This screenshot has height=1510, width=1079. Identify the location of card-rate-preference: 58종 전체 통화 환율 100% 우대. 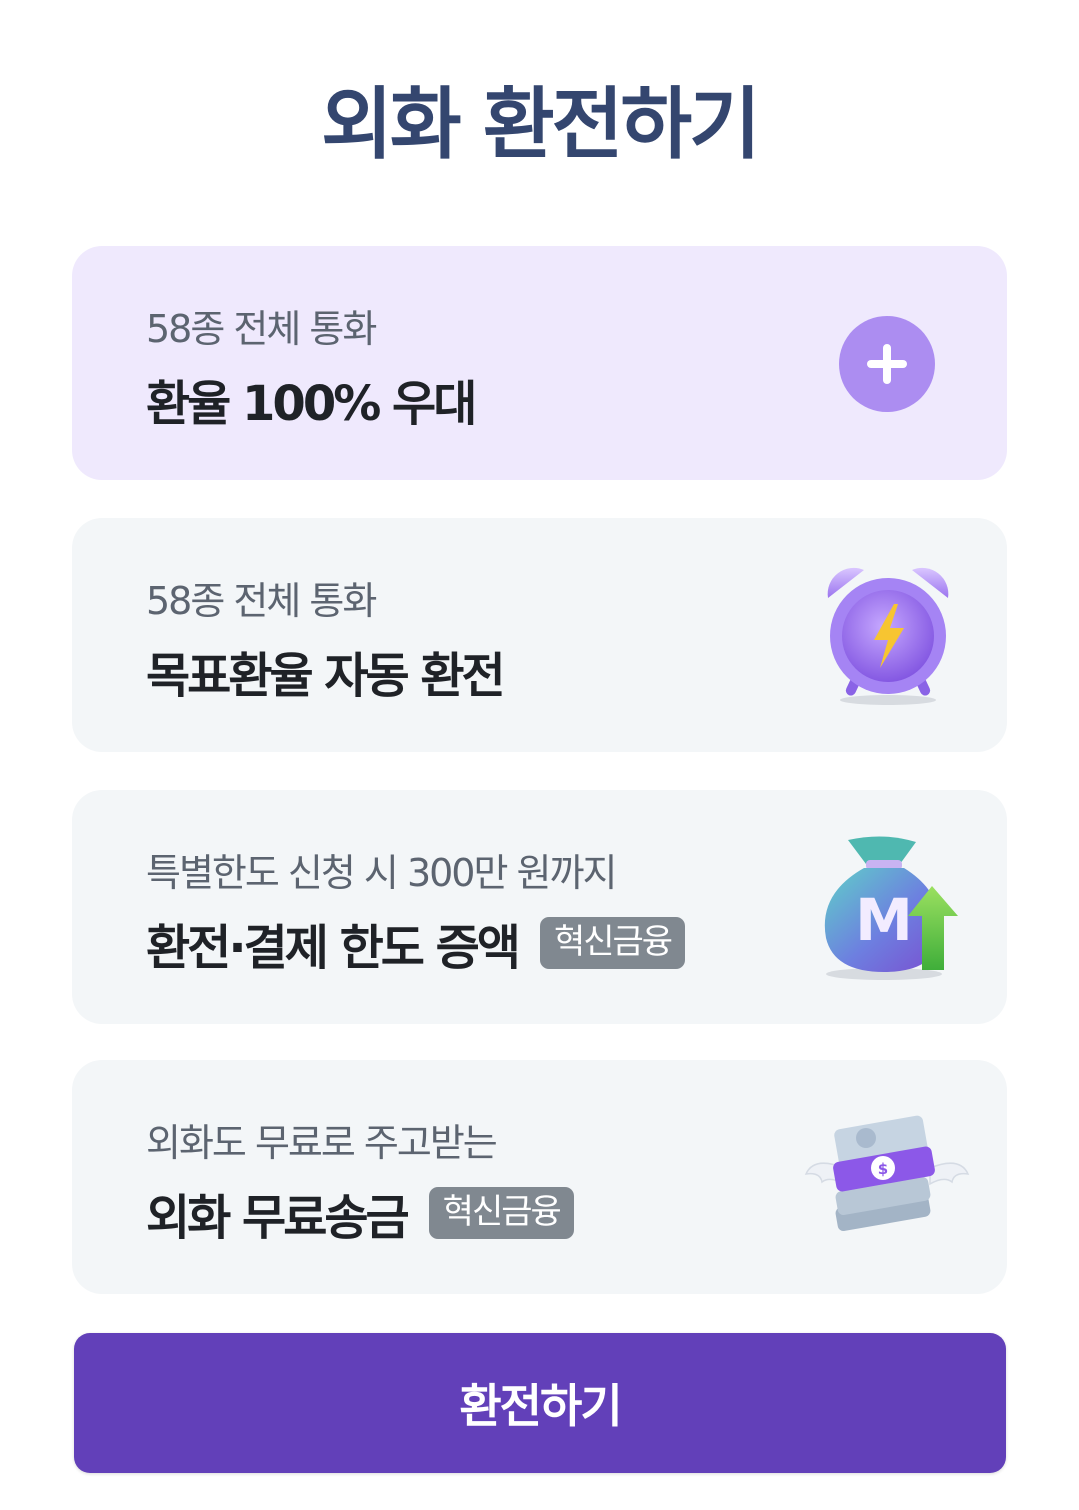
(539, 363).